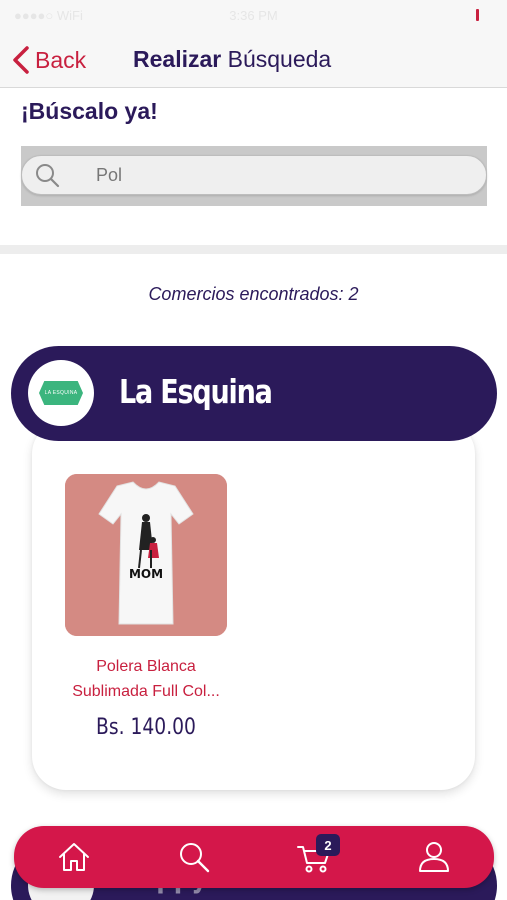  I want to click on back-label: Back, so click(61, 59).